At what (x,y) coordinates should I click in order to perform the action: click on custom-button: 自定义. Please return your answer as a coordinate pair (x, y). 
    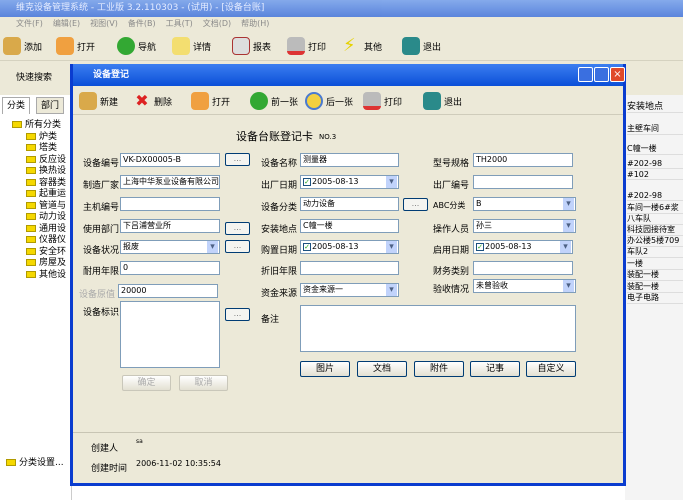
    Looking at the image, I should click on (551, 369).